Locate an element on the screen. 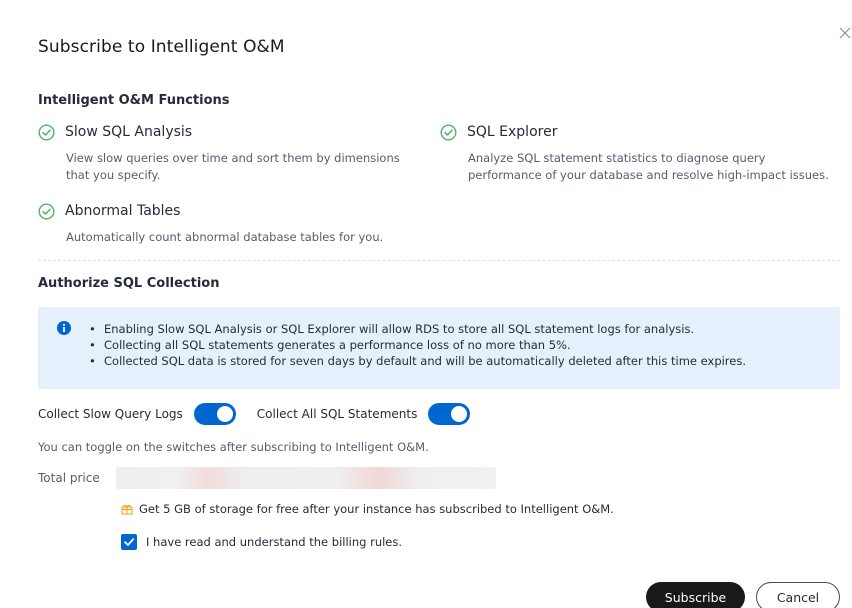 The width and height of the screenshot is (852, 608). slow-query-logs-label: Collect Slow Query Logs is located at coordinates (110, 414).